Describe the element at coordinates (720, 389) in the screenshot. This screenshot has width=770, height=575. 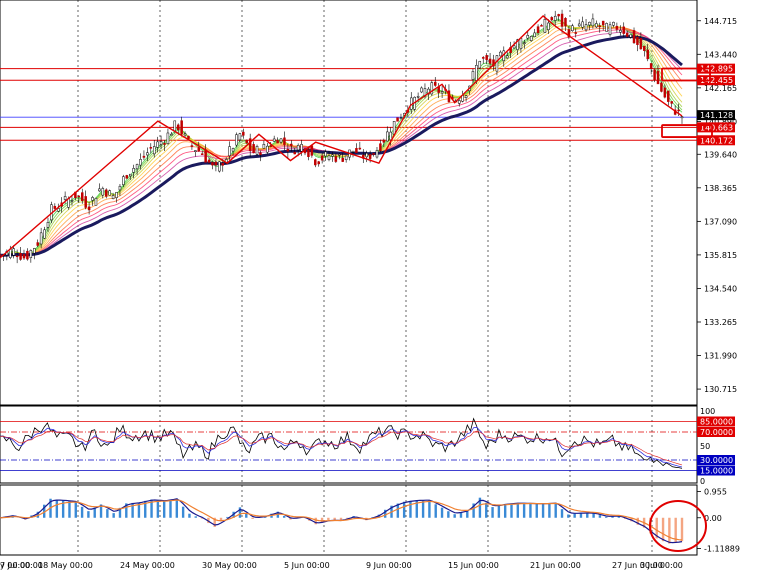
I see `price-tick-label-11: 130.715` at that location.